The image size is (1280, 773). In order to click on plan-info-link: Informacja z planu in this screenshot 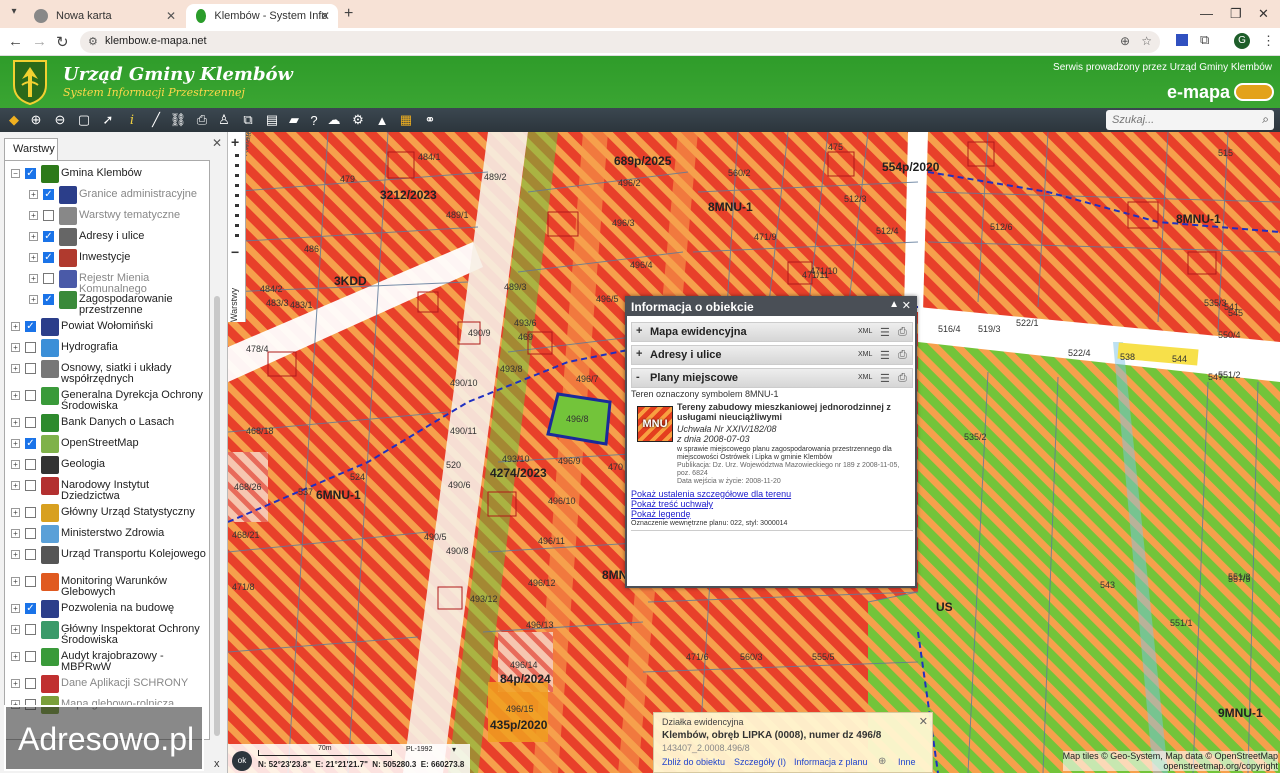, I will do `click(831, 762)`.